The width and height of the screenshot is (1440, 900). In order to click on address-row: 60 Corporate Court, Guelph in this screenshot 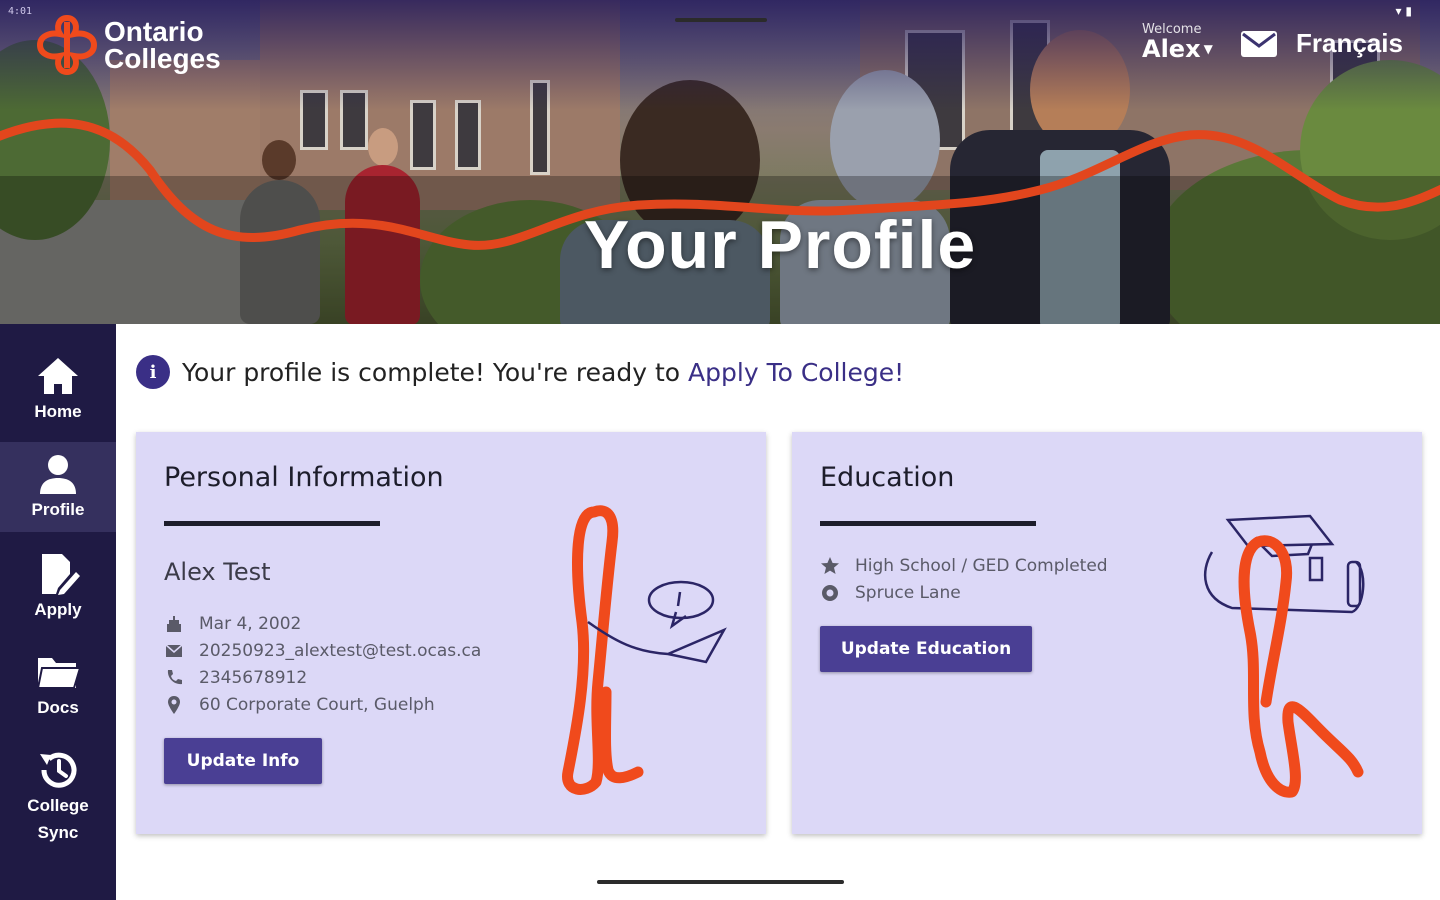, I will do `click(299, 705)`.